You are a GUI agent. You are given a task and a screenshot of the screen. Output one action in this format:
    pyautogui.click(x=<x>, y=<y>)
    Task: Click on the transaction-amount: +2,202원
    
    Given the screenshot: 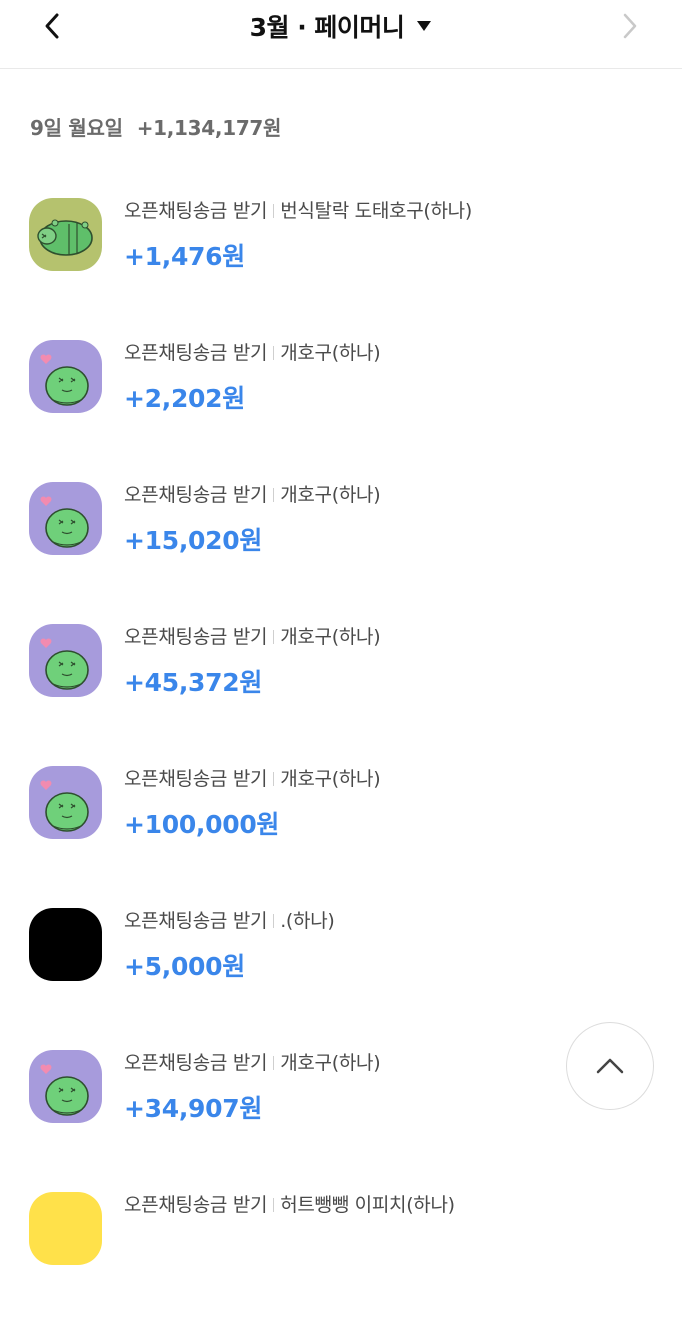 What is the action you would take?
    pyautogui.click(x=184, y=398)
    